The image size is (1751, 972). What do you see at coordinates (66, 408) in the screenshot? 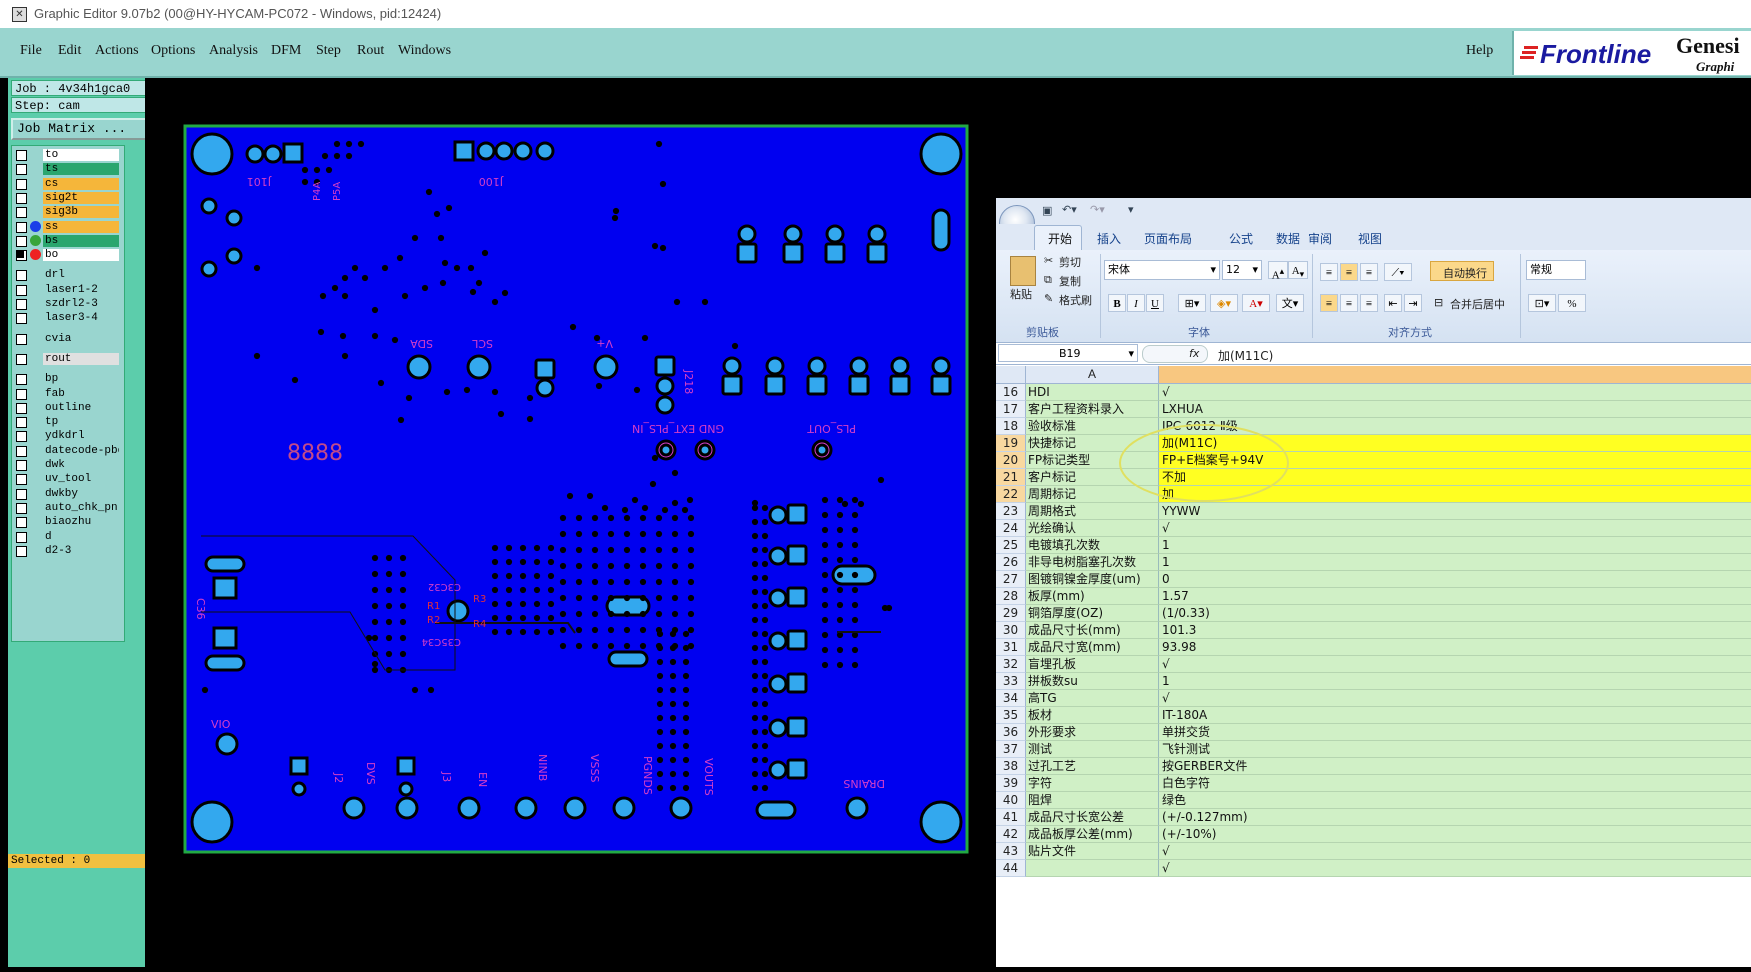
I see `layer-row-outline: outline` at bounding box center [66, 408].